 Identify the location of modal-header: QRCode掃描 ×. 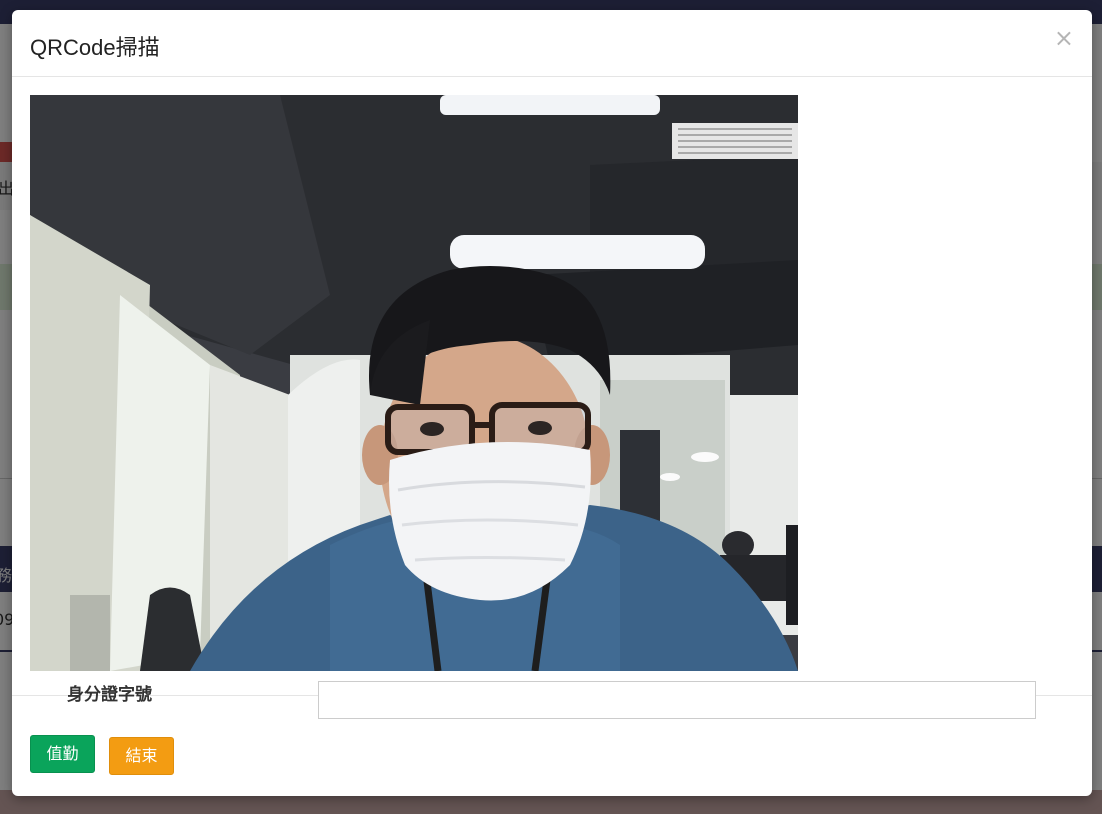
(552, 43).